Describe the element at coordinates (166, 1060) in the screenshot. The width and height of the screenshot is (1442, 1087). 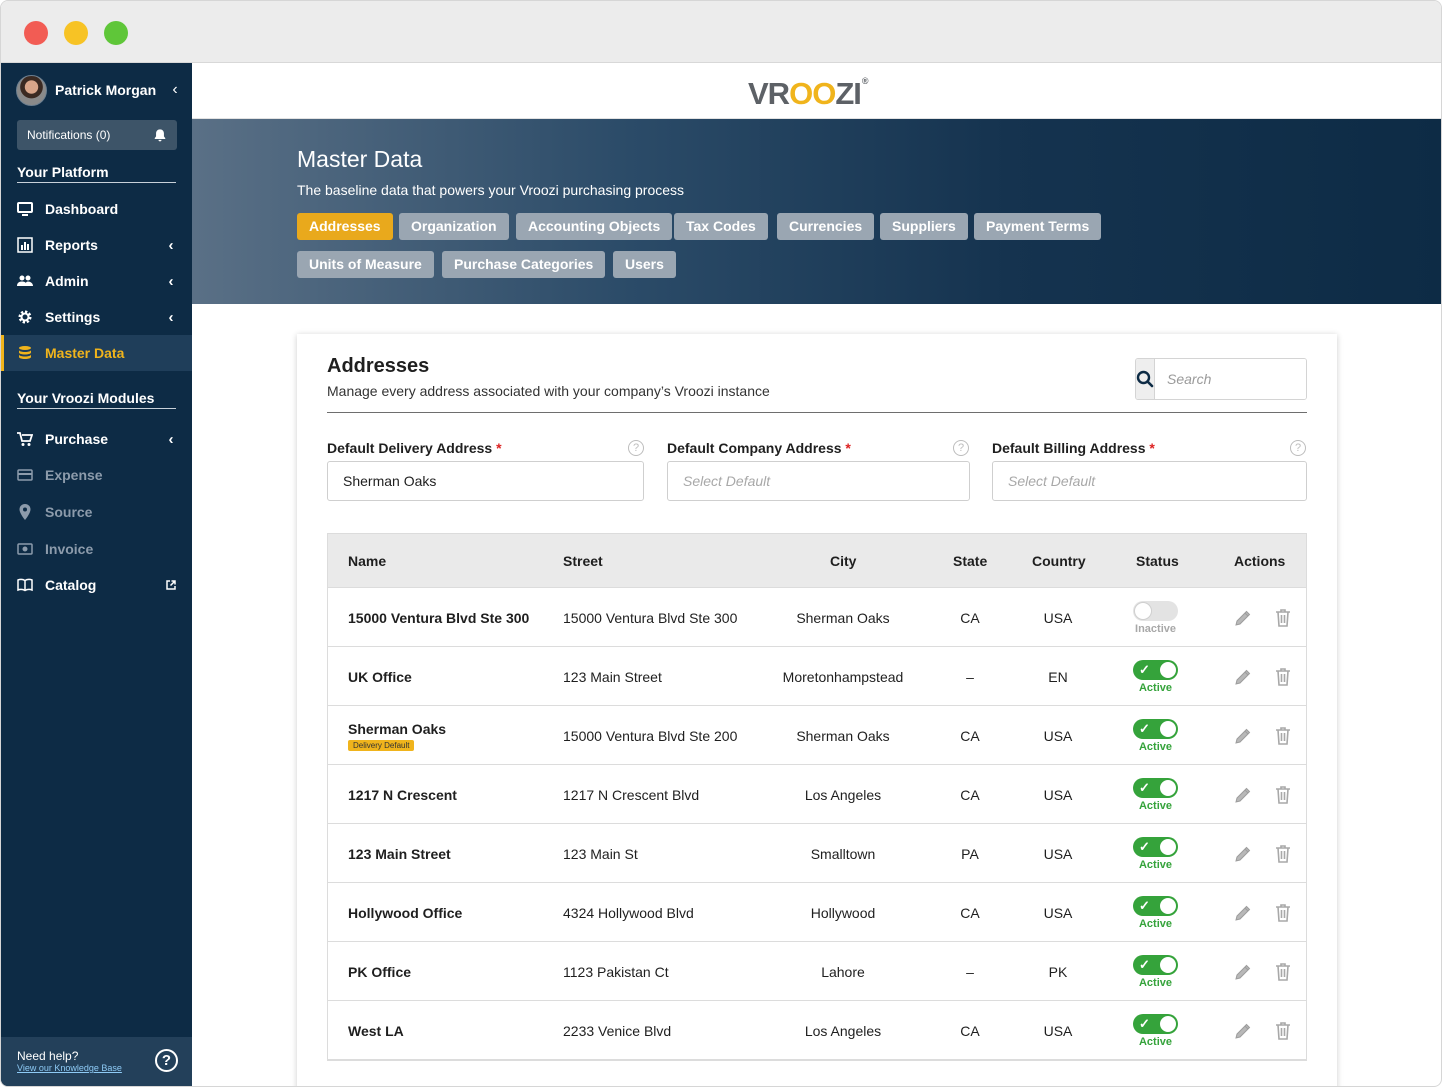
I see `help-circle-icon: ?` at that location.